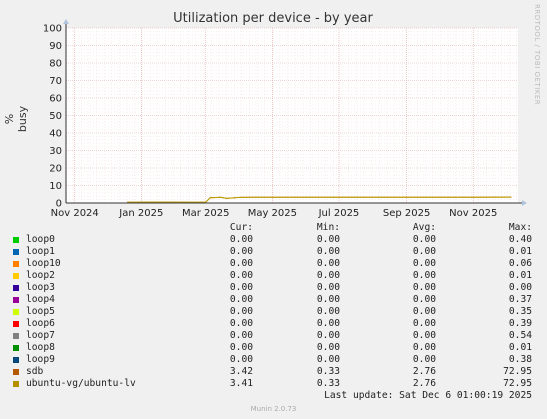  I want to click on legend-name: loop6, so click(40, 323).